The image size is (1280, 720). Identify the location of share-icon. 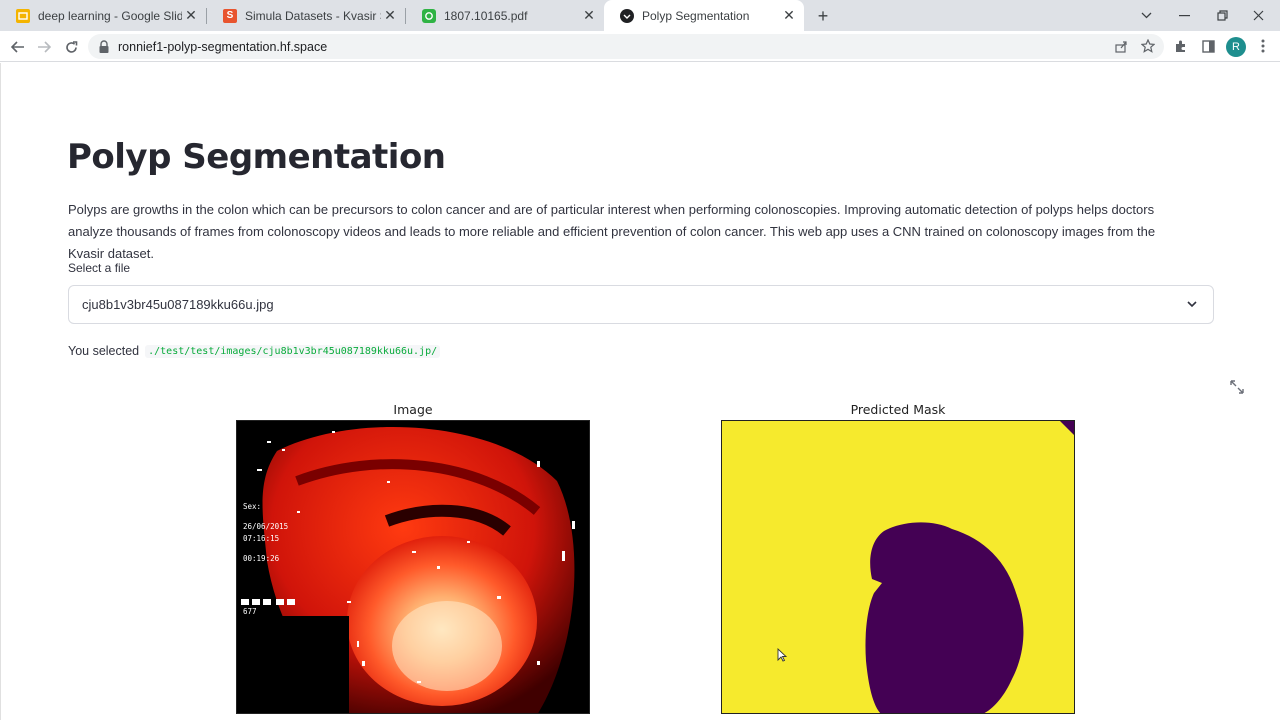
(1121, 46).